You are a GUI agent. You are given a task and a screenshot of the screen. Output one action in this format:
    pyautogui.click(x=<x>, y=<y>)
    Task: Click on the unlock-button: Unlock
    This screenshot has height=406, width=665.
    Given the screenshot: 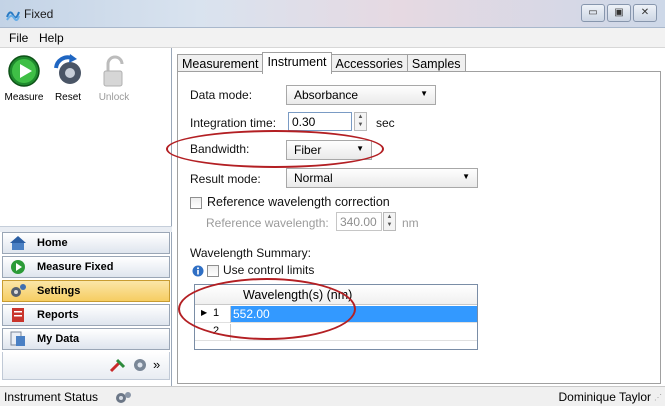 What is the action you would take?
    pyautogui.click(x=114, y=78)
    